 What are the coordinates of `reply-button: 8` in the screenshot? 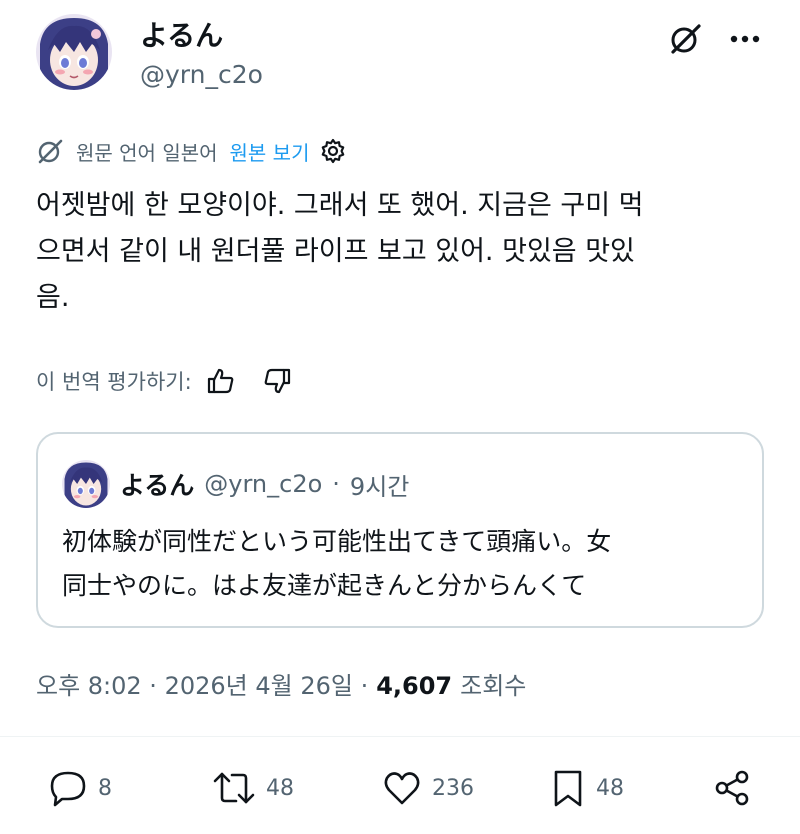 It's located at (80, 788).